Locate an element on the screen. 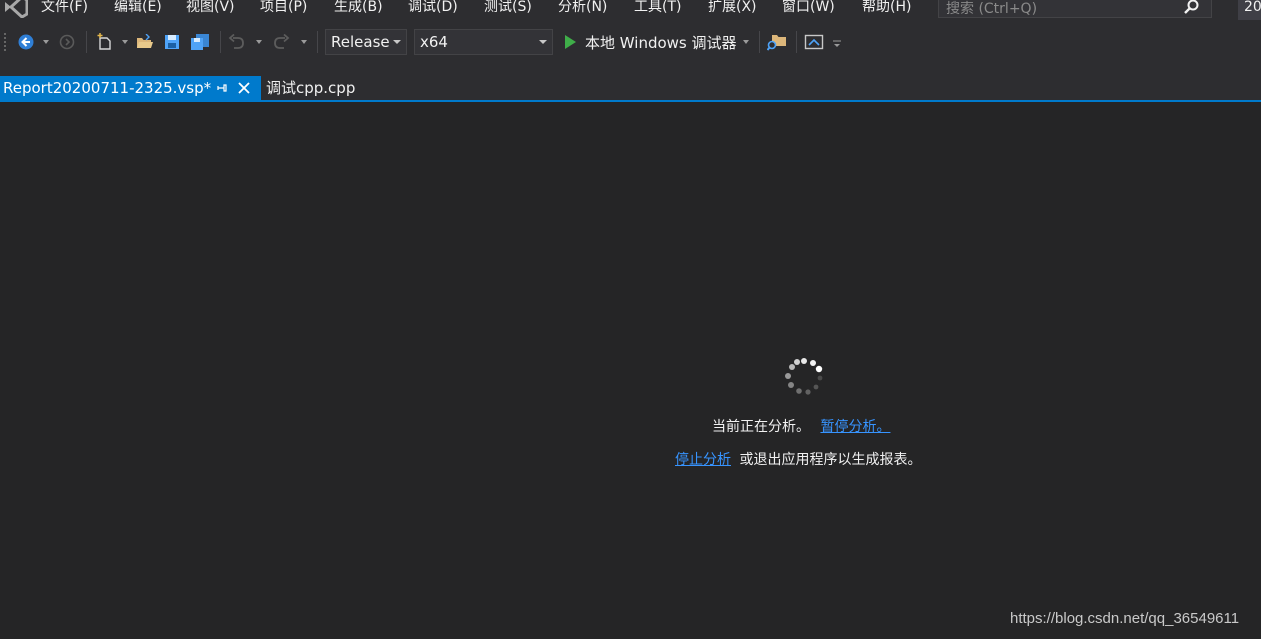 This screenshot has height=639, width=1261. menu-file: 文件(F) is located at coordinates (64, 8).